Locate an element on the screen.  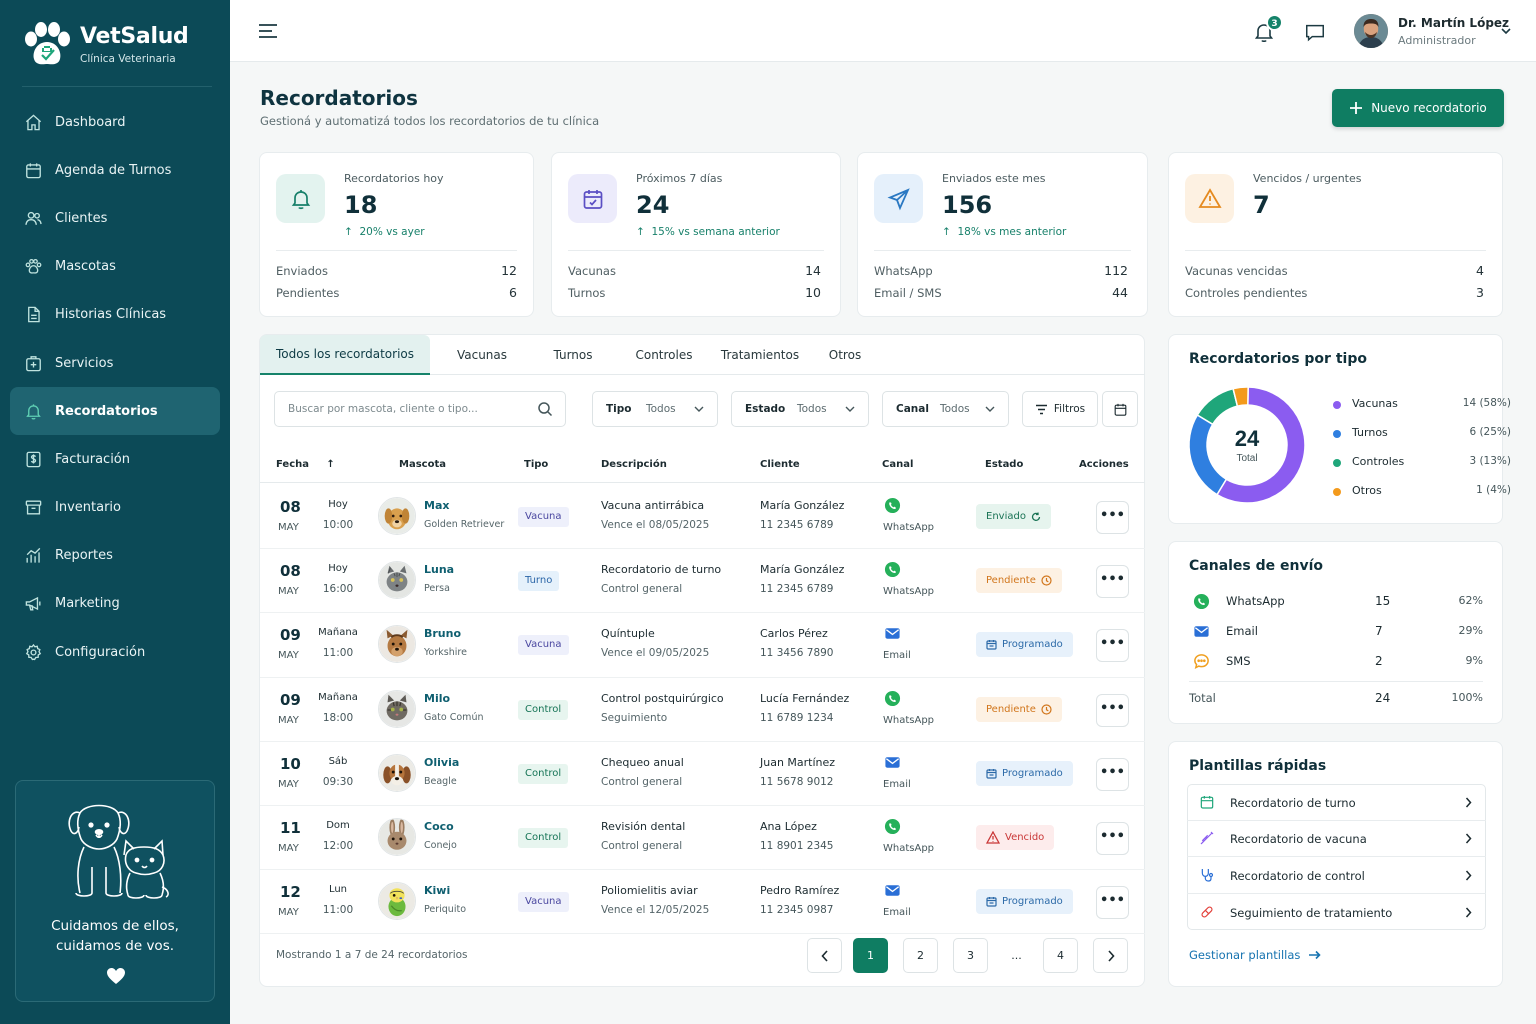
chart-title: Recordatorios por tipo is located at coordinates (1278, 359).